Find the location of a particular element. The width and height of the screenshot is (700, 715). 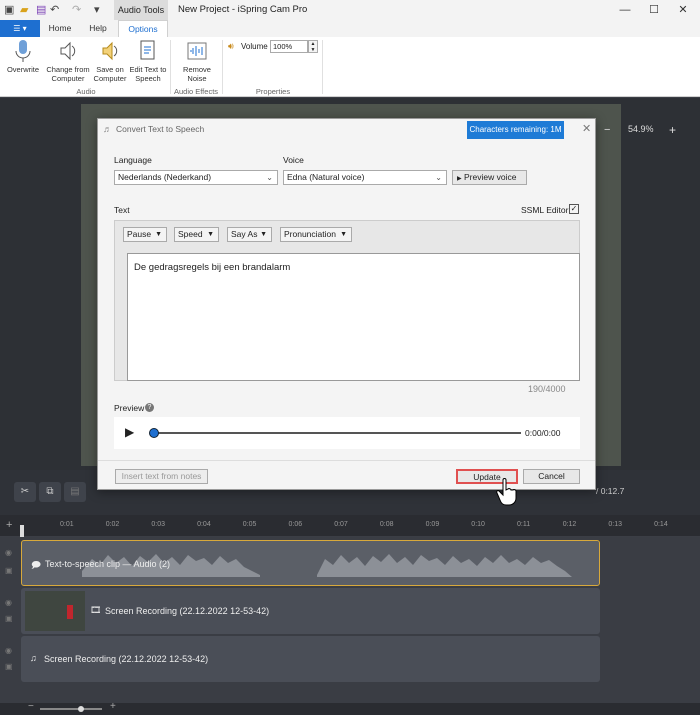

app-icon: ▣ is located at coordinates (9, 10).